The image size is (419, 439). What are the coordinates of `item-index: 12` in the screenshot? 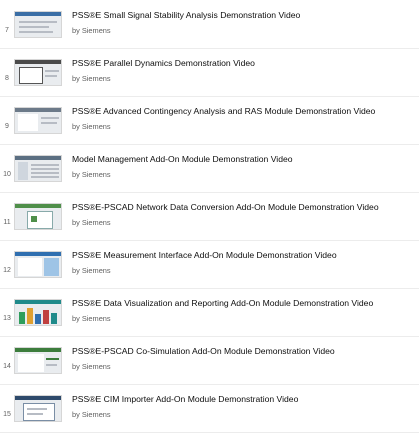 It's located at (7, 270).